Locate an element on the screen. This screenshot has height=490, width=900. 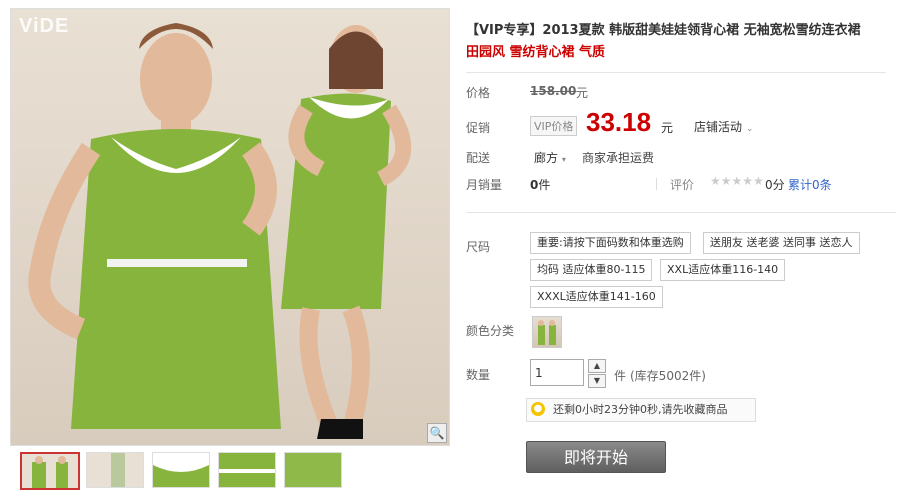
brand-logo: ViDE is located at coordinates (44, 26).